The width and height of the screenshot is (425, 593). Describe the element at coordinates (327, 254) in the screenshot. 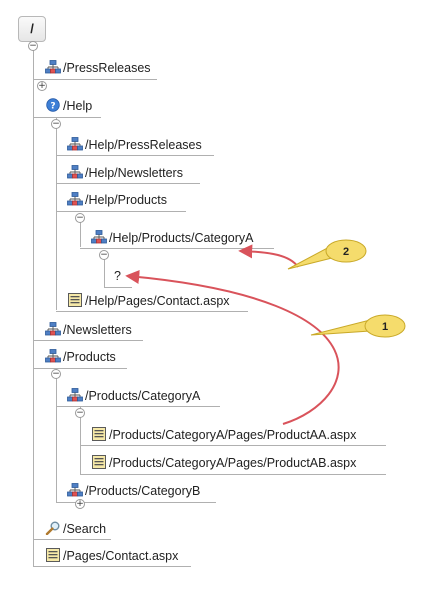

I see `callout-2: 2` at that location.